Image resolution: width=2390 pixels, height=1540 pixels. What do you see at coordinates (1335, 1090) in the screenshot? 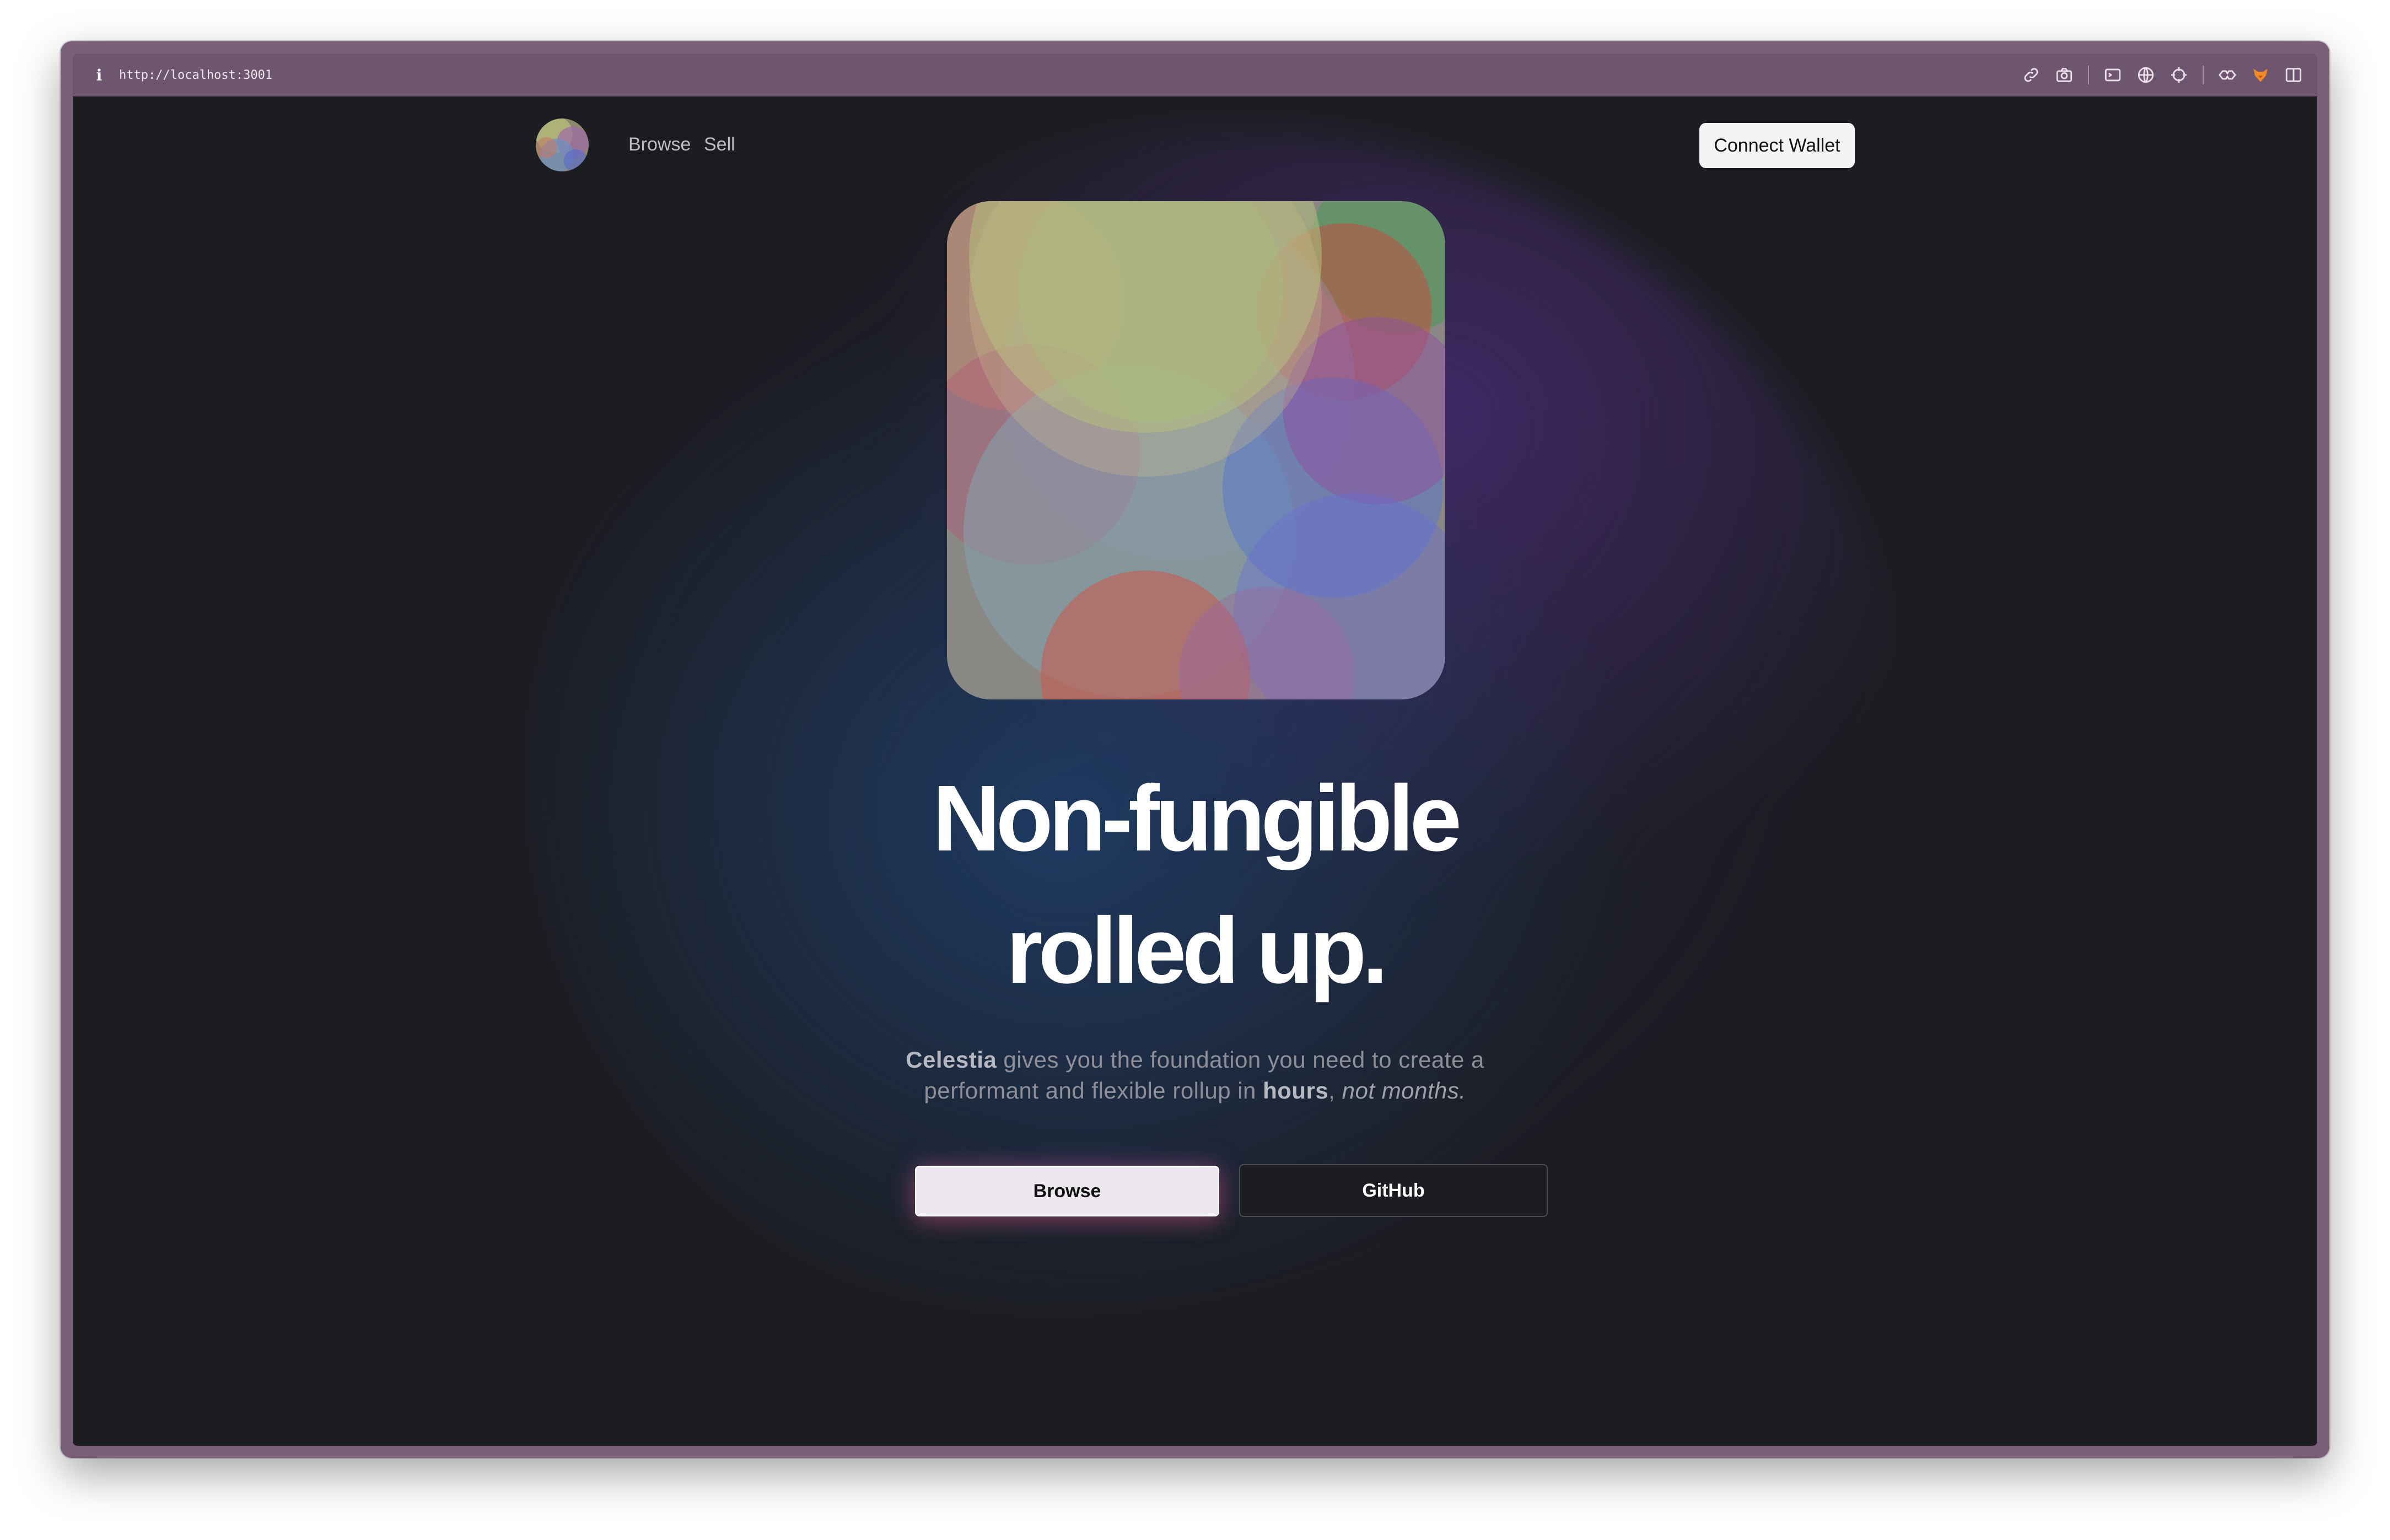
I see `subtitle-comma: ,` at bounding box center [1335, 1090].